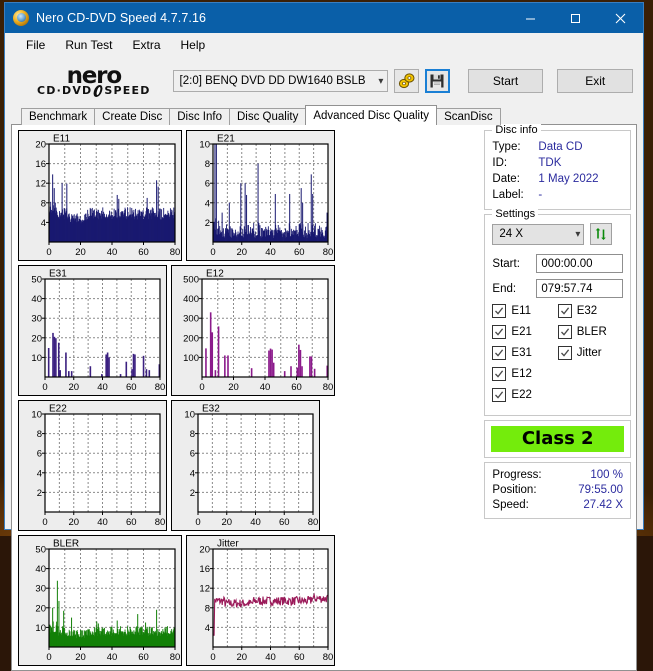  Describe the element at coordinates (61, 139) in the screenshot. I see `svg-text: E11` at that location.